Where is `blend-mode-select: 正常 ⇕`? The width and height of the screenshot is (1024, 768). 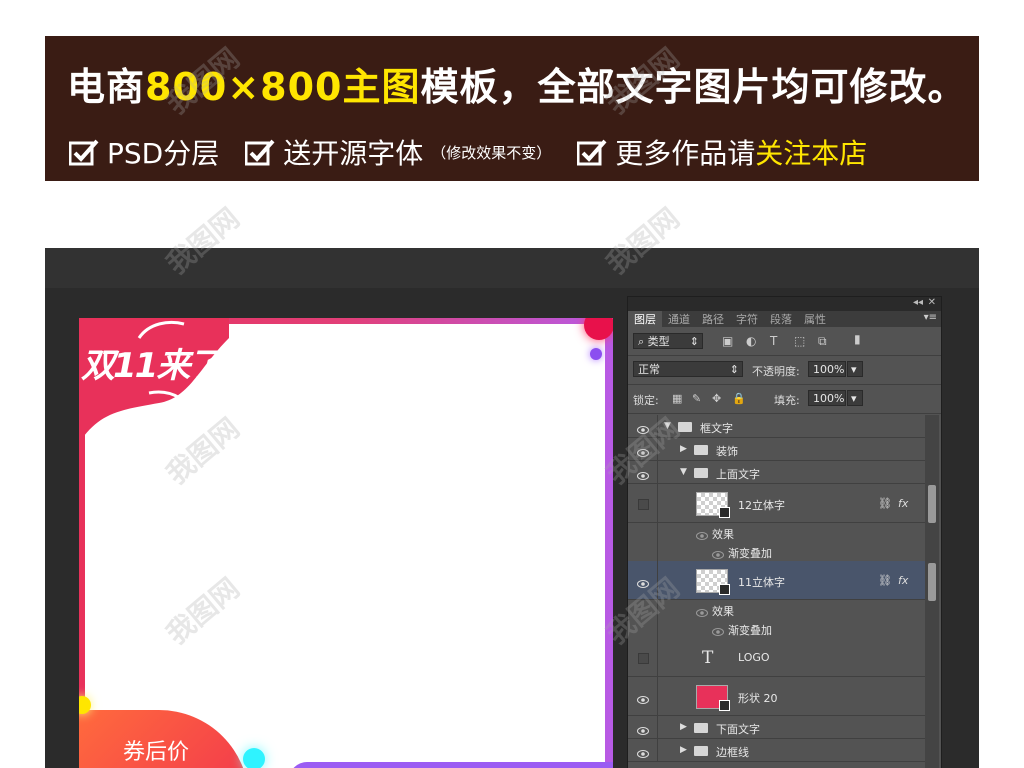 blend-mode-select: 正常 ⇕ is located at coordinates (688, 369).